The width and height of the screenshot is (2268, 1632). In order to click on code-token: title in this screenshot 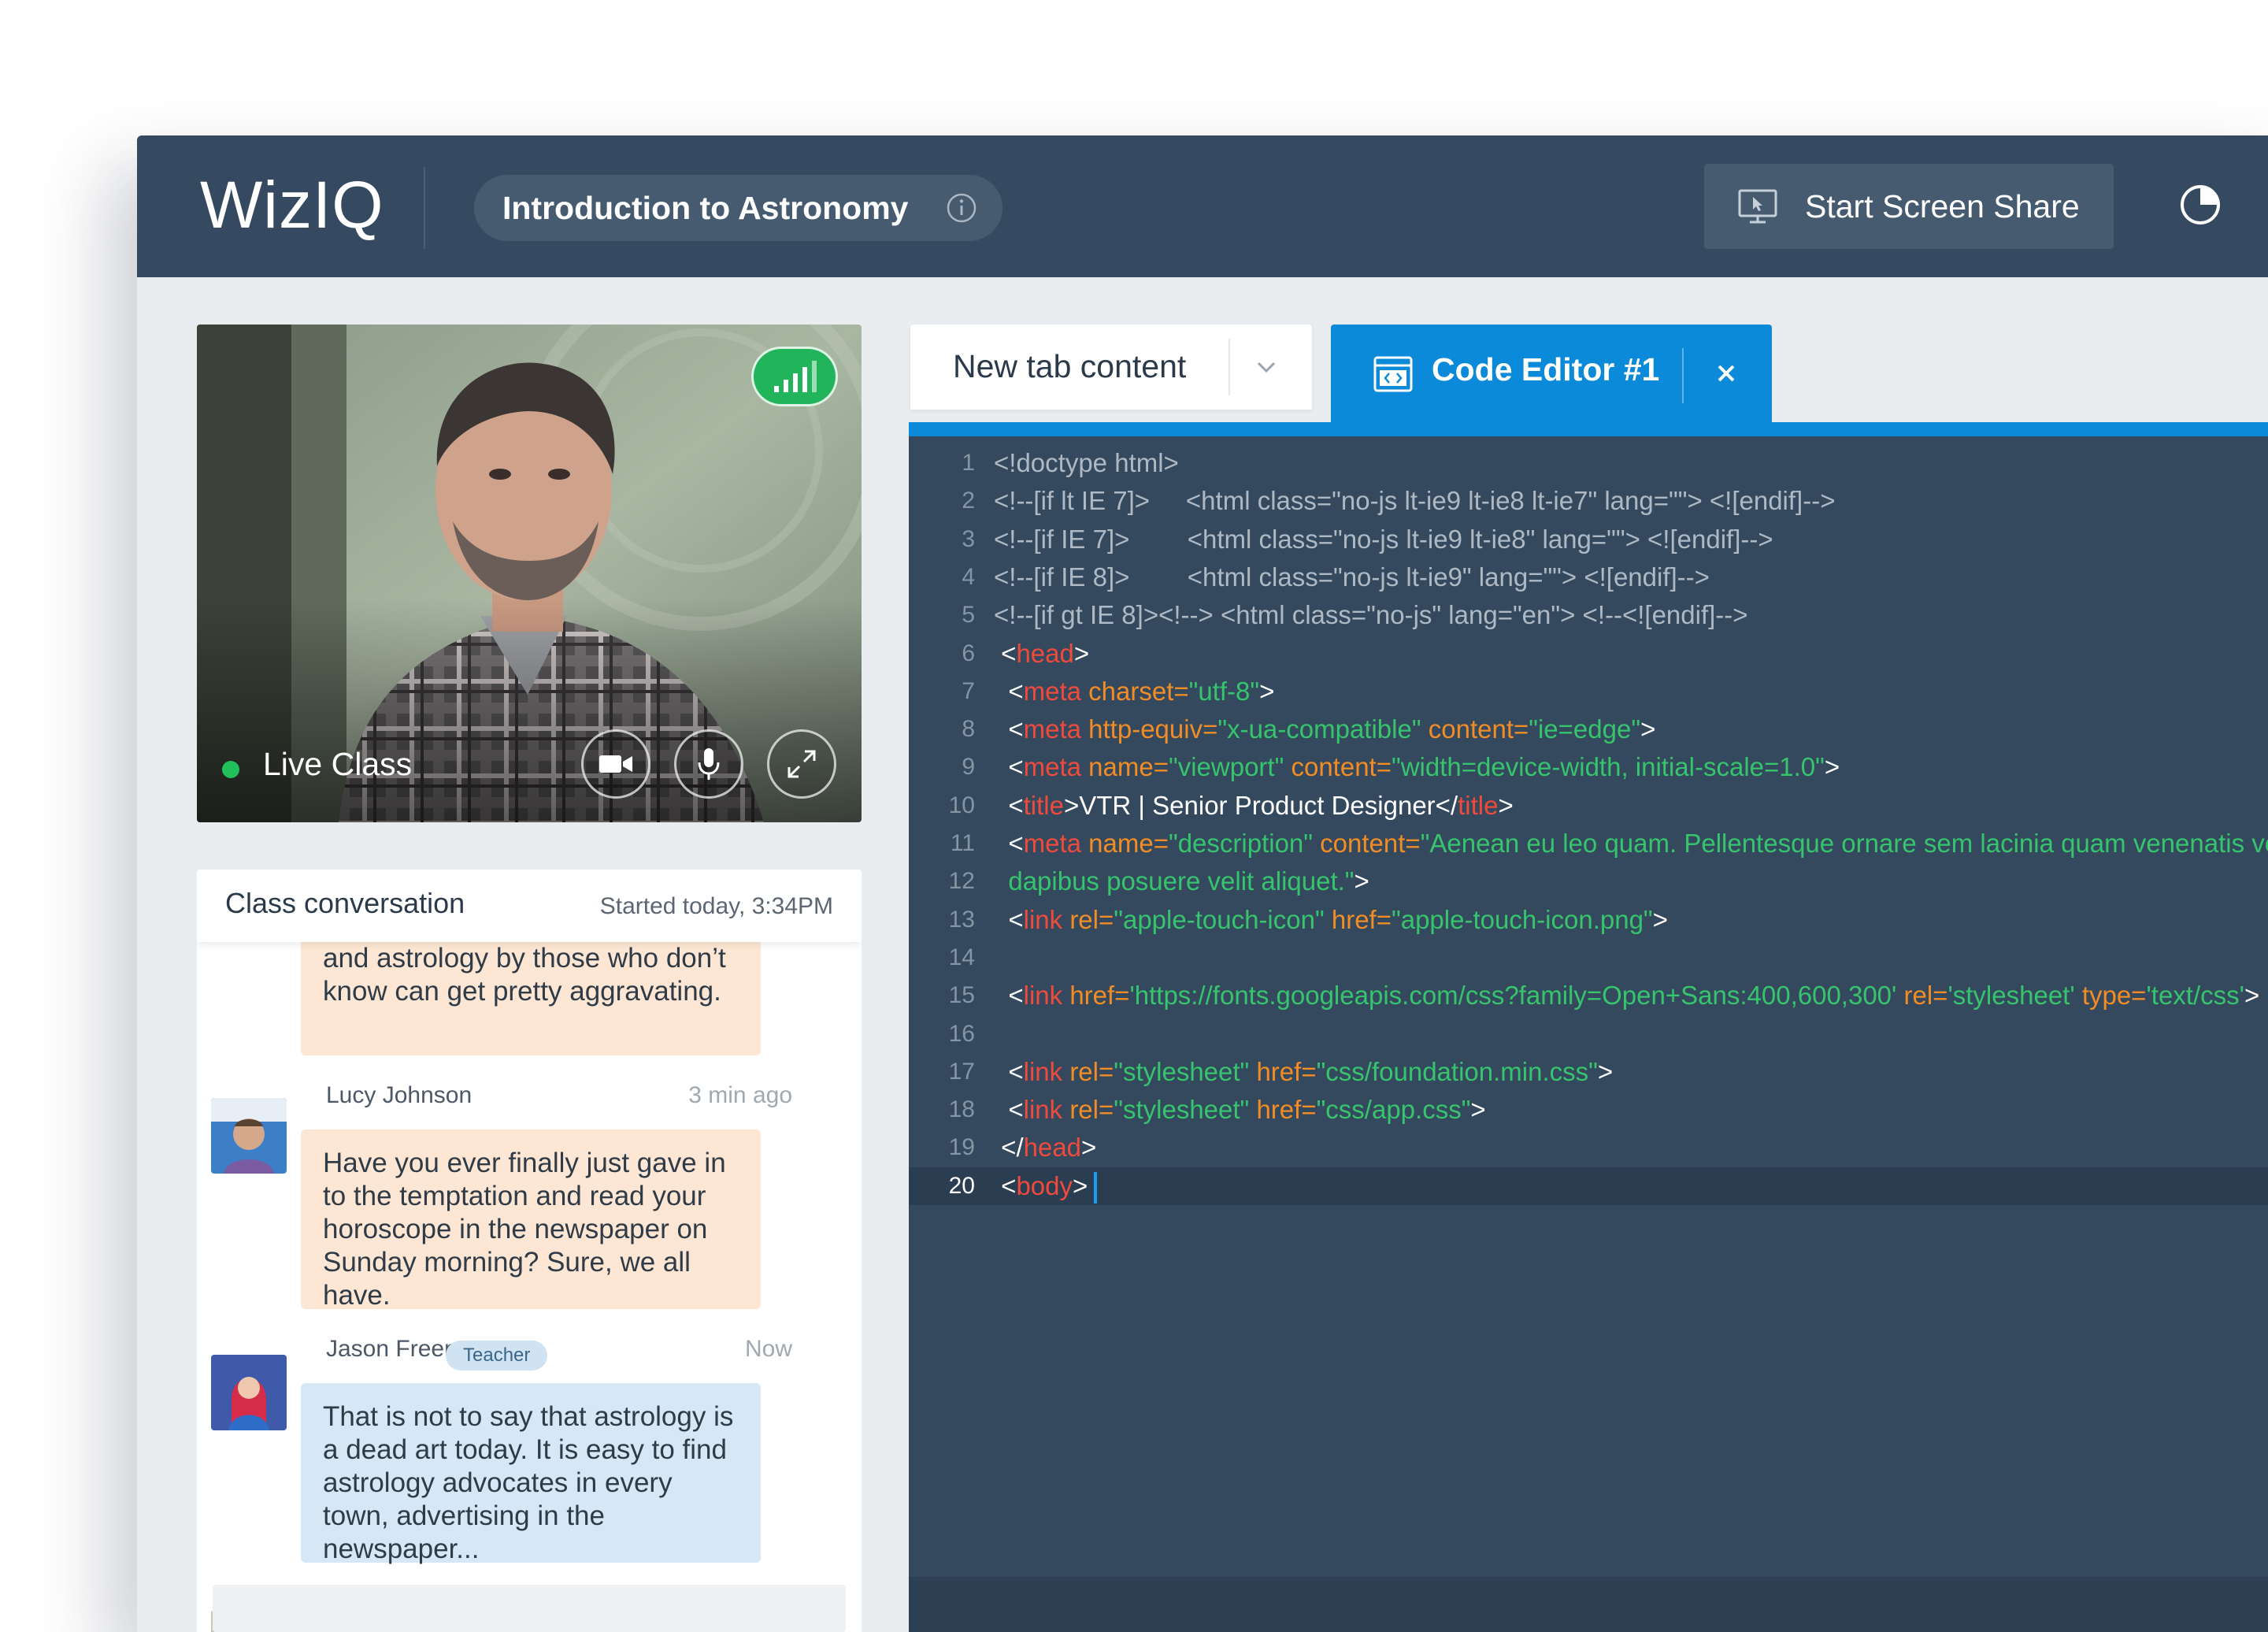, I will do `click(1478, 805)`.